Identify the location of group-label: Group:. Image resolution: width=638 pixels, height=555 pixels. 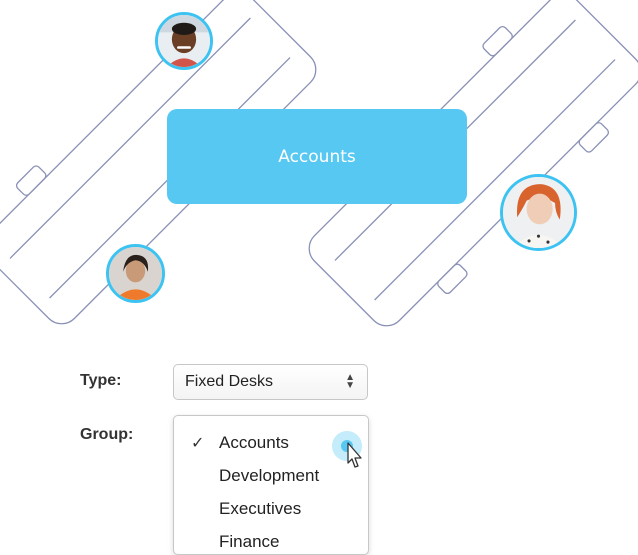
(107, 434).